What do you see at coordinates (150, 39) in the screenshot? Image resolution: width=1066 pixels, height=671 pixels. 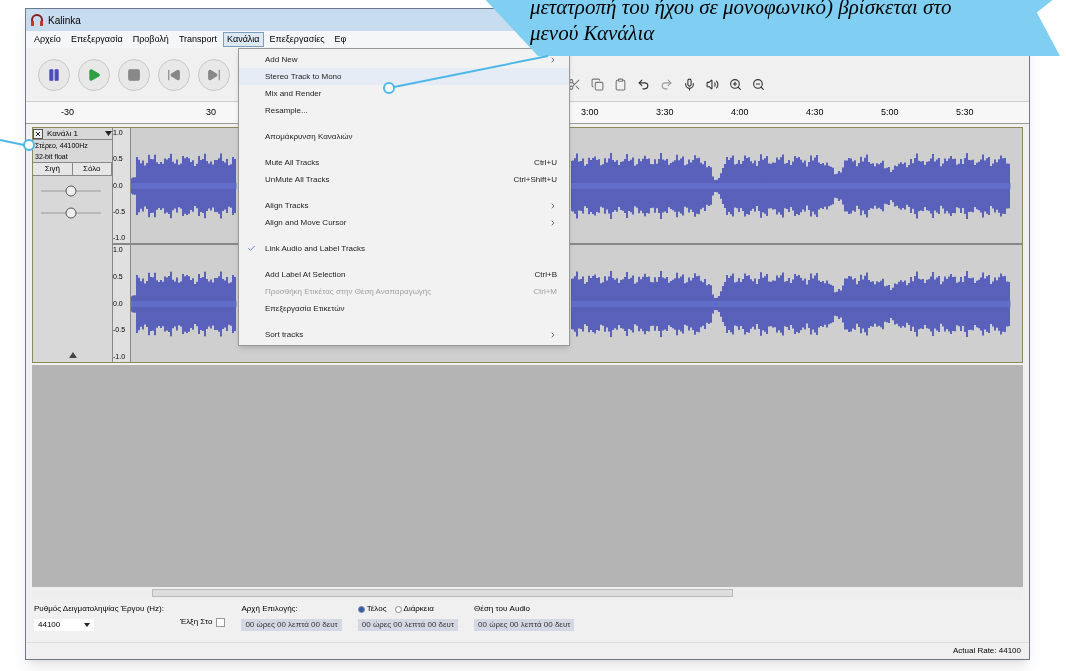 I see `menu-item: Προβολή` at bounding box center [150, 39].